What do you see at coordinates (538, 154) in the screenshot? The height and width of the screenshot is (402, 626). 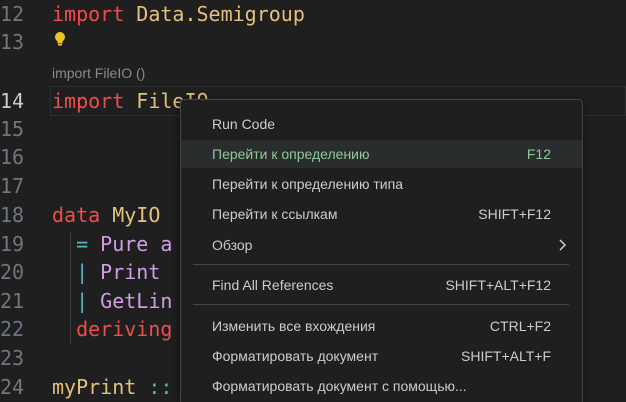 I see `menu-item-shortcut: F12` at bounding box center [538, 154].